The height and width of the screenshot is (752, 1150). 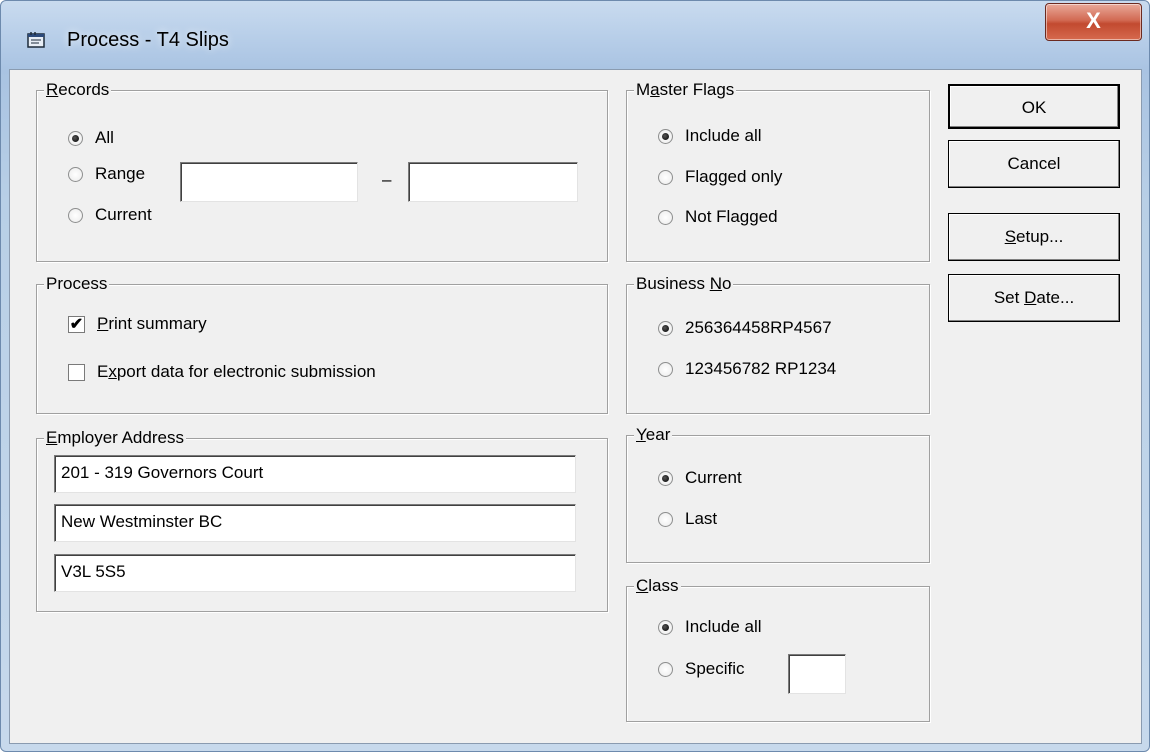 I want to click on business-no-group, so click(x=778, y=349).